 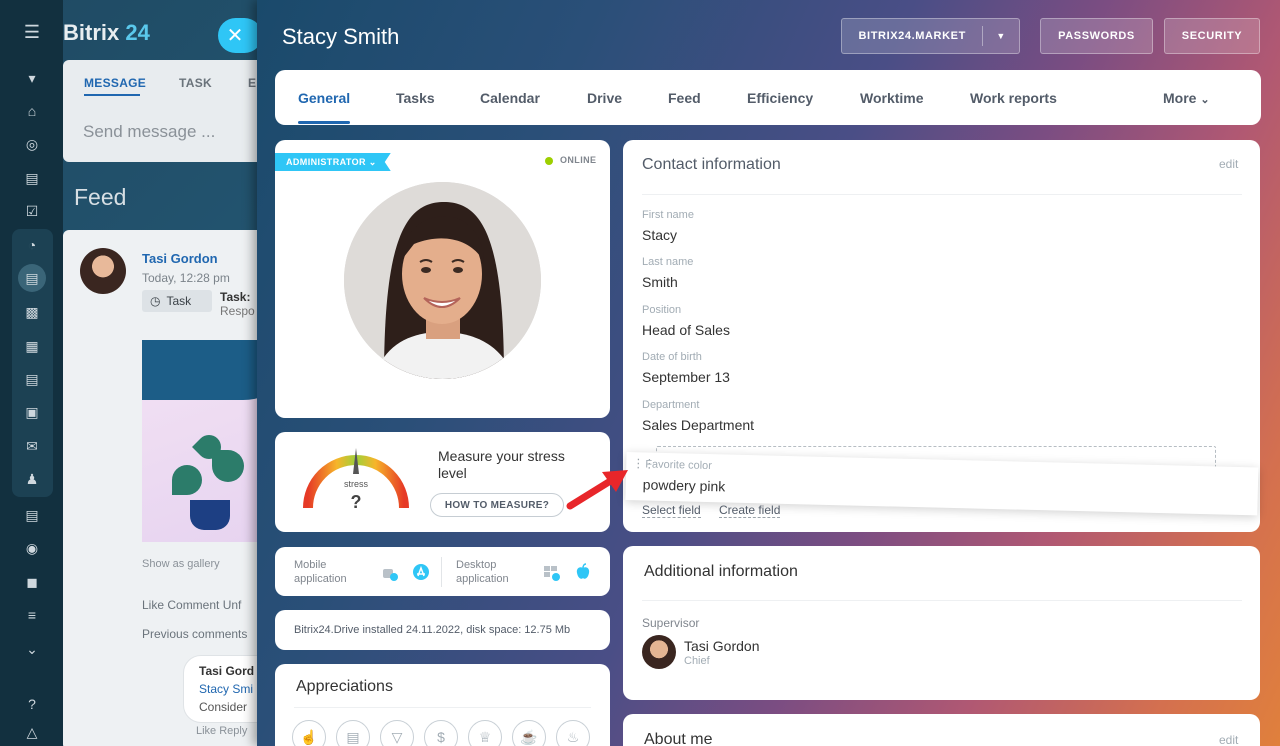 What do you see at coordinates (482, 572) in the screenshot?
I see `desktop-app-label: Desktop application` at bounding box center [482, 572].